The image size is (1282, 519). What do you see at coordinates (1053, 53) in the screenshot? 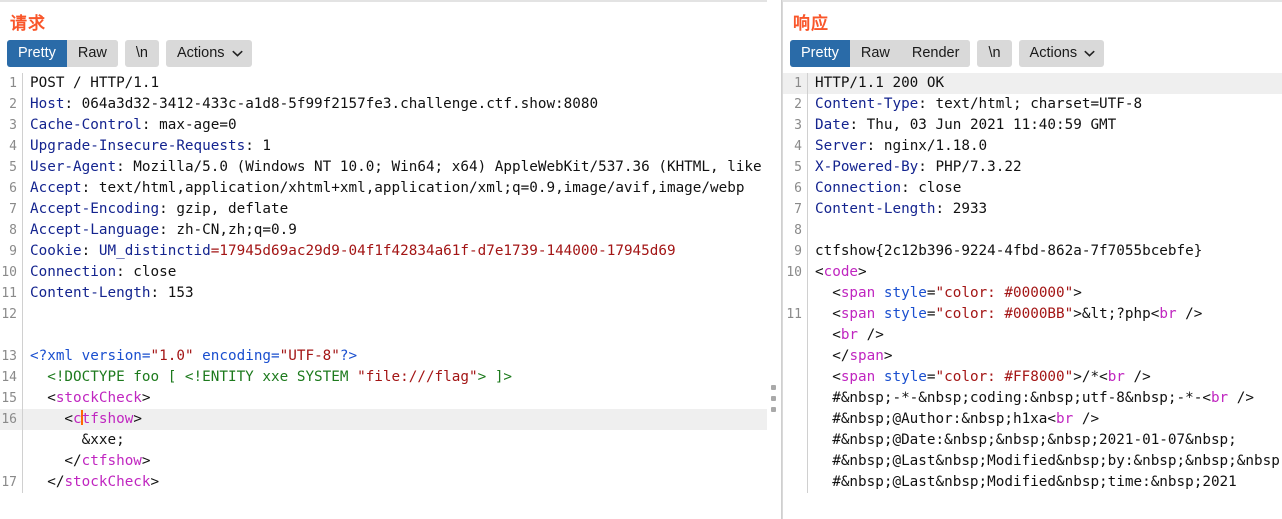
I see `response-actions-label: Actions` at bounding box center [1053, 53].